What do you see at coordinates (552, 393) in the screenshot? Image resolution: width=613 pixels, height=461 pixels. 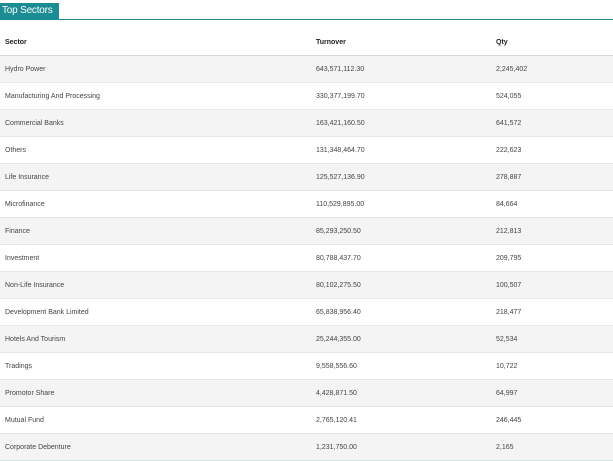 I see `qty-cell: 64,997` at bounding box center [552, 393].